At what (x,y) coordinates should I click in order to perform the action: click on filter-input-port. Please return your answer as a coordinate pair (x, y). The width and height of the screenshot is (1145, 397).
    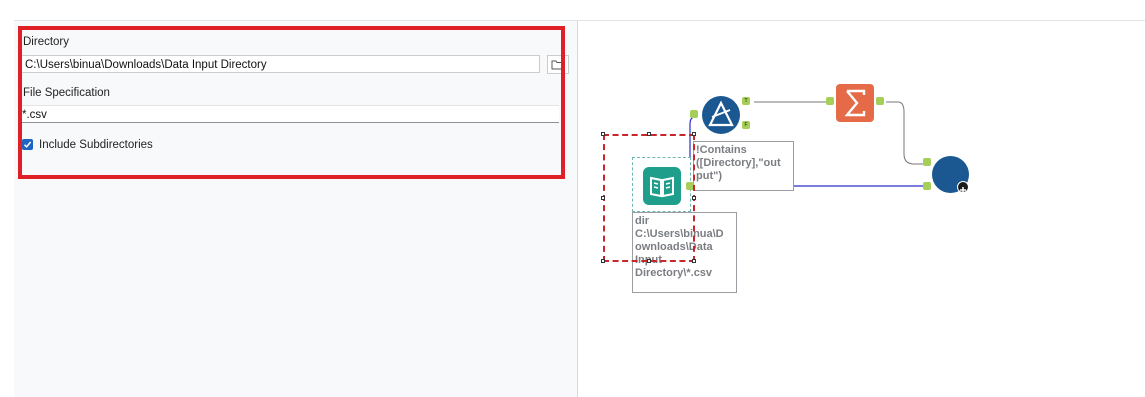
    Looking at the image, I should click on (694, 114).